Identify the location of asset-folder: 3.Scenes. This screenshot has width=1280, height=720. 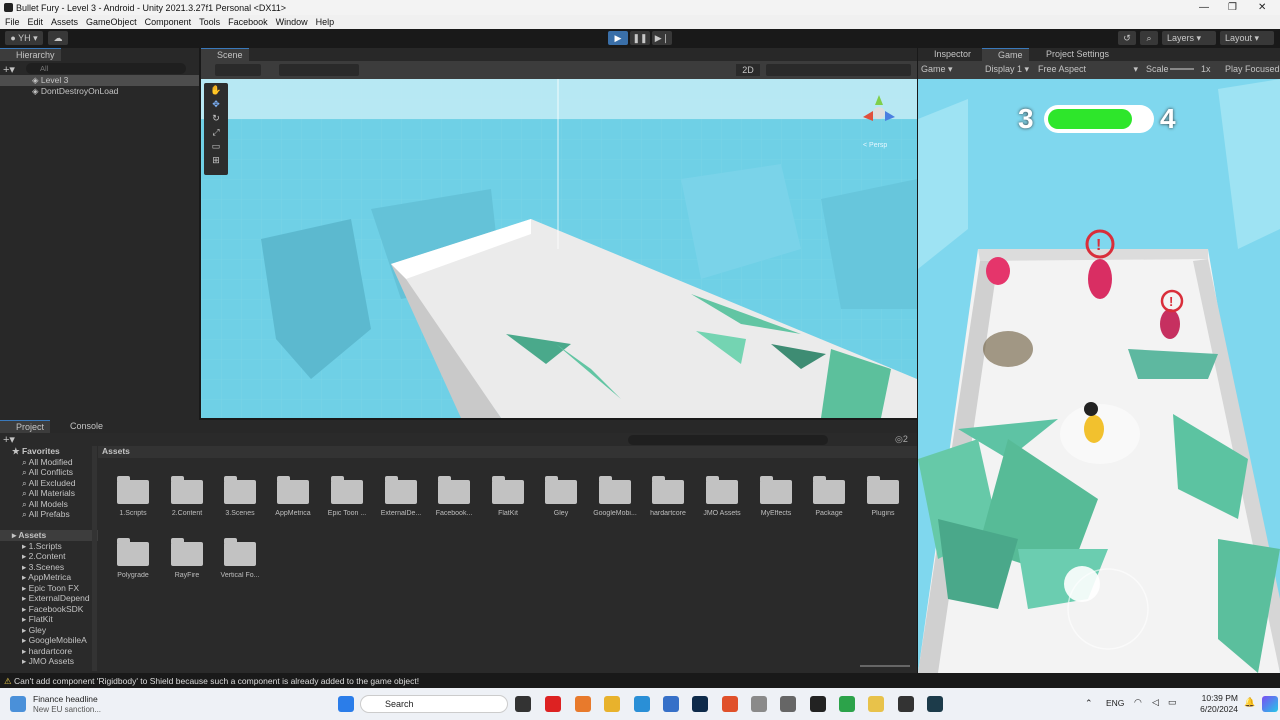
(240, 496).